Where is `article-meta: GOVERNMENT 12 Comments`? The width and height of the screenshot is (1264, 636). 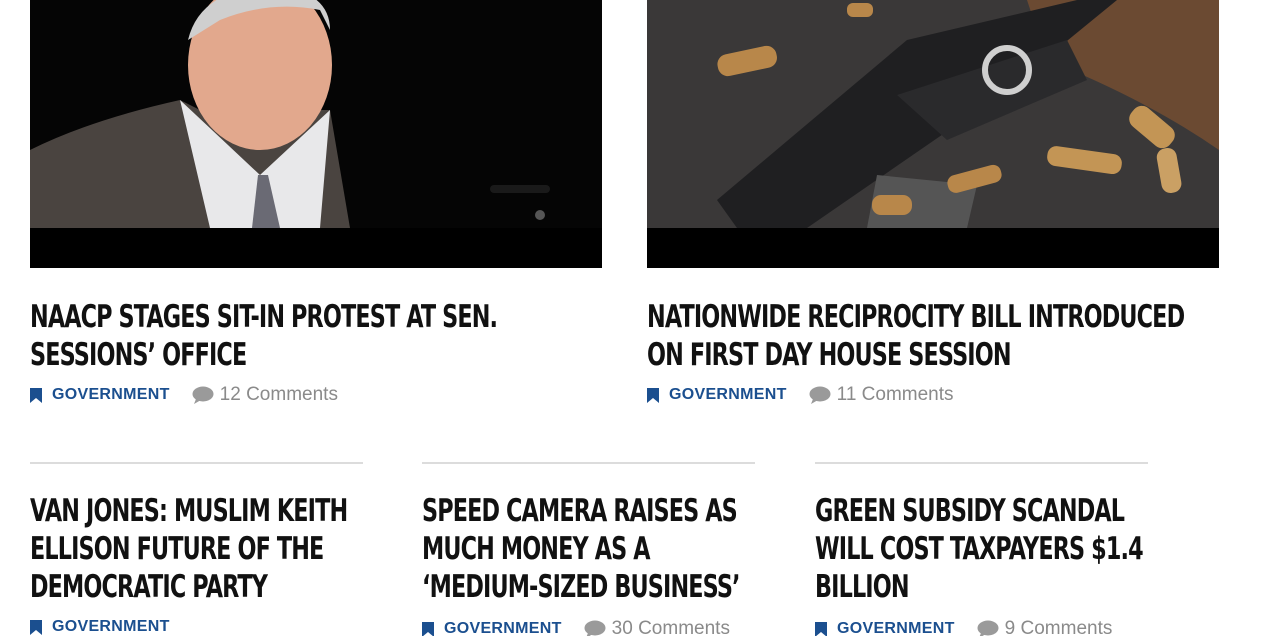
article-meta: GOVERNMENT 12 Comments is located at coordinates (184, 395).